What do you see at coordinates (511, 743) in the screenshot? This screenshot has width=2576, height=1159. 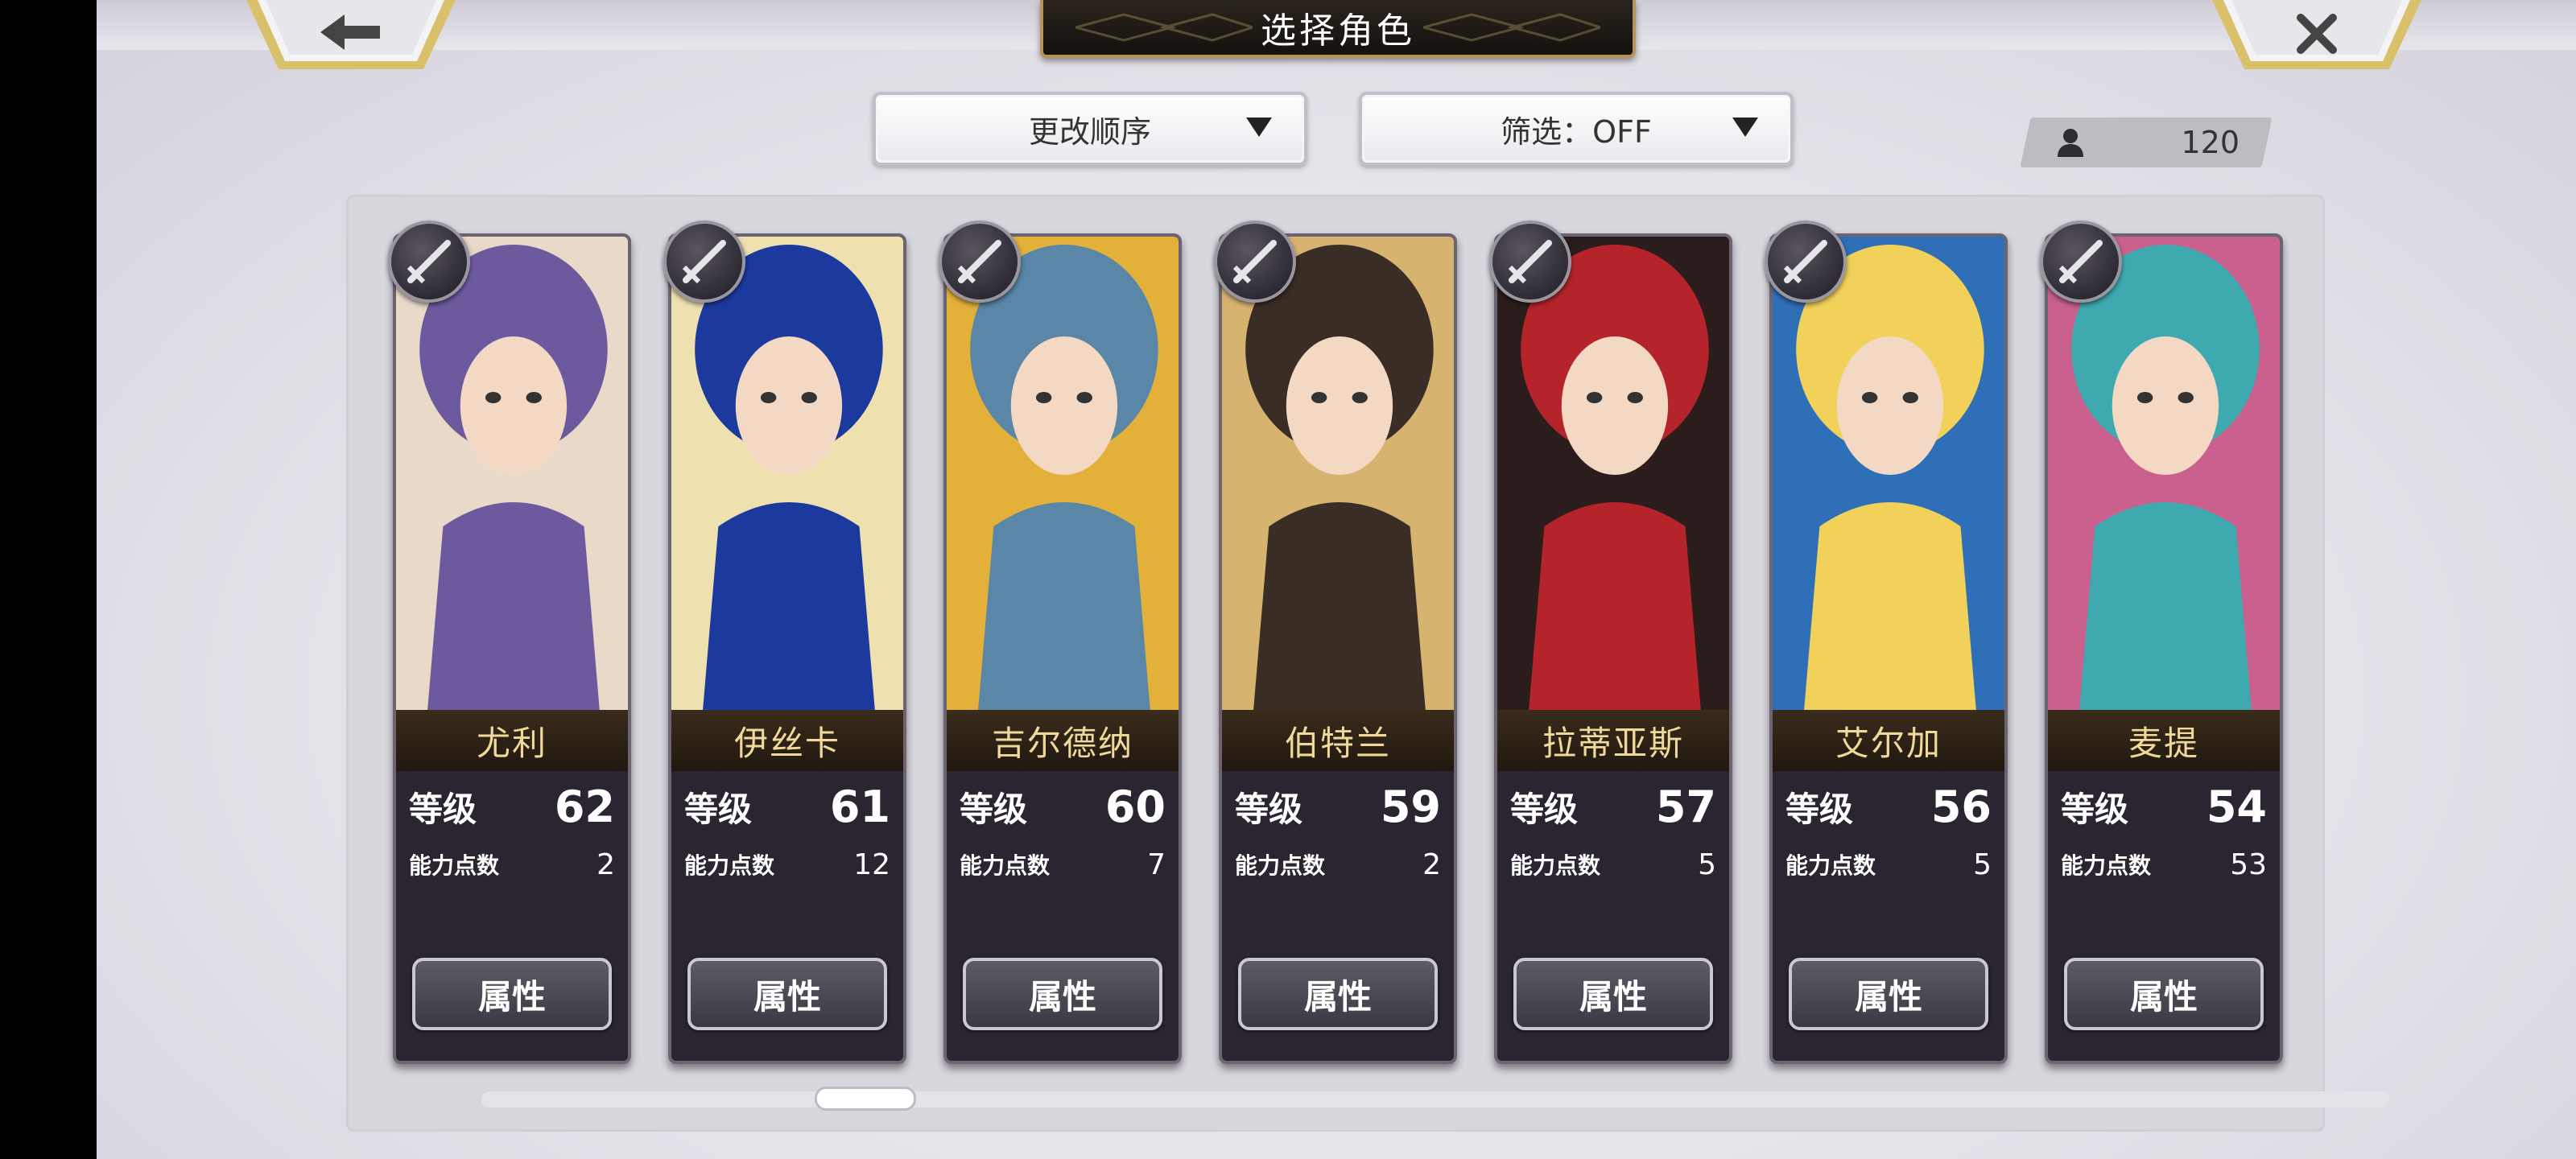 I see `character-name: 尤利` at bounding box center [511, 743].